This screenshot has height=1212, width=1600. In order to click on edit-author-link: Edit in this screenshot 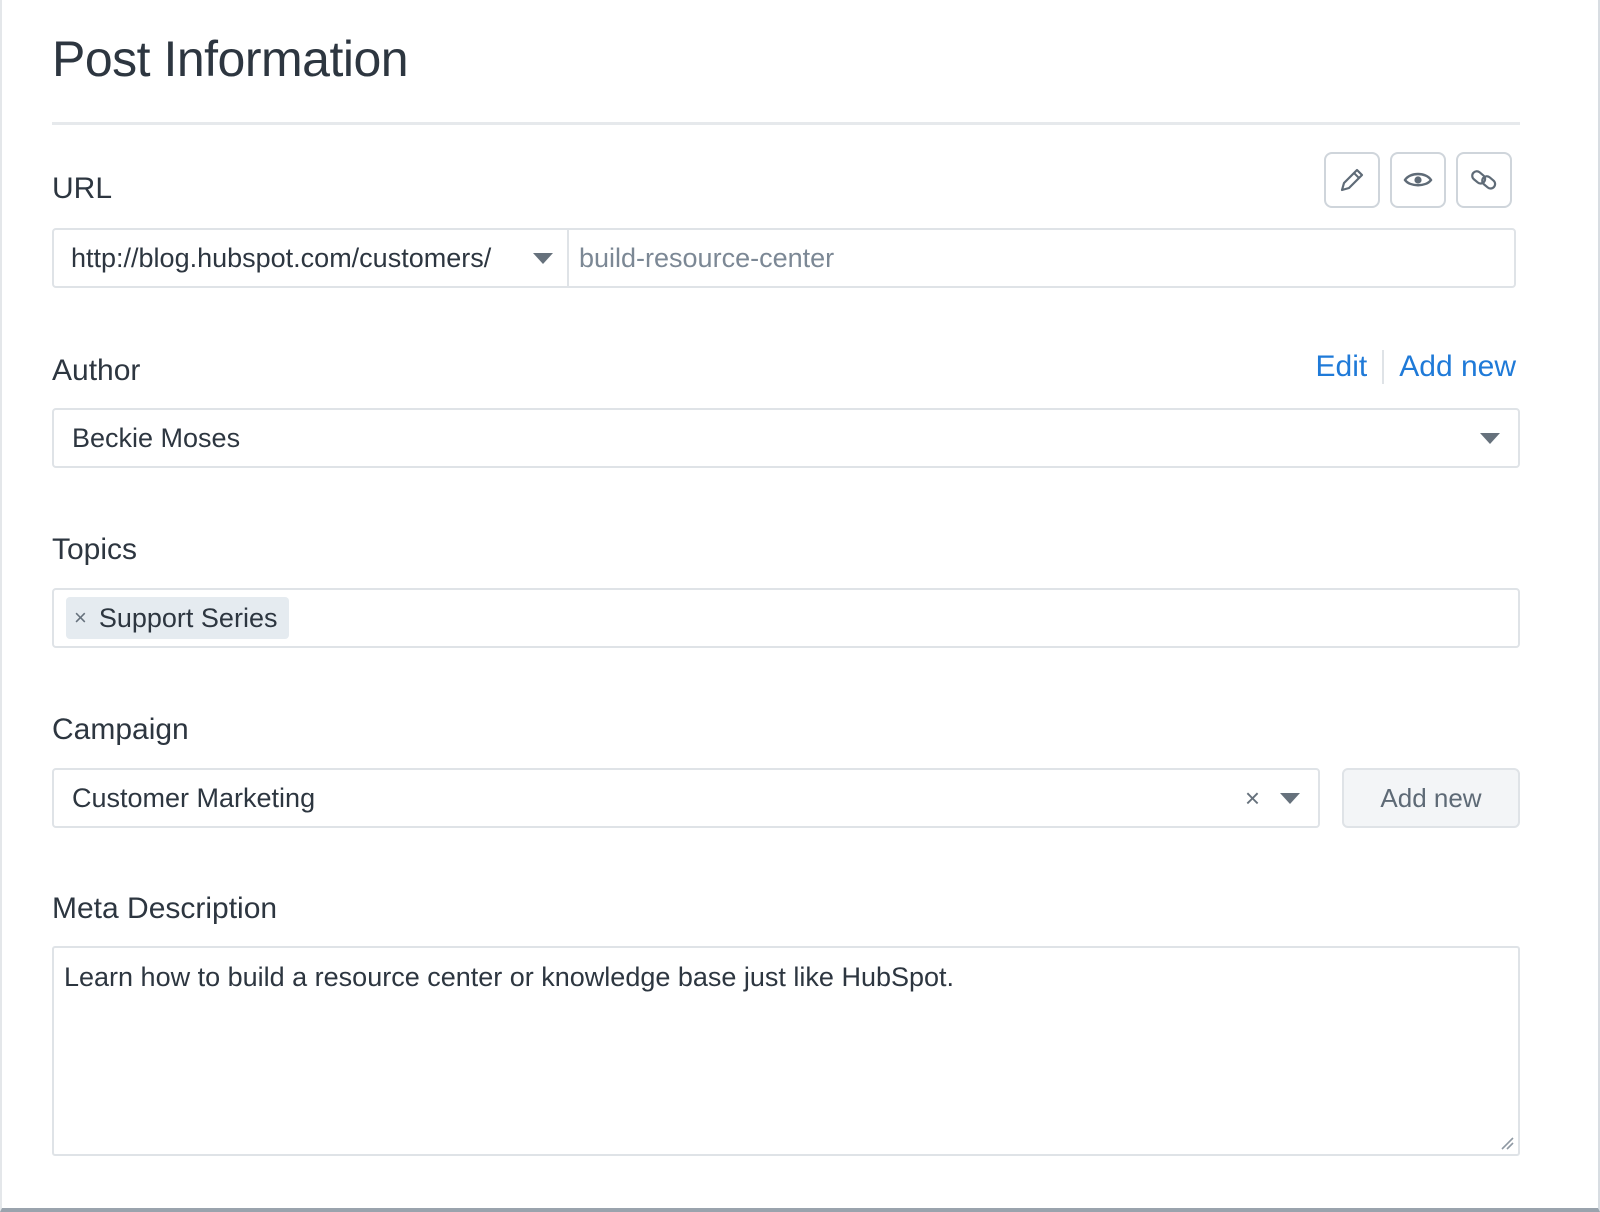, I will do `click(1342, 367)`.